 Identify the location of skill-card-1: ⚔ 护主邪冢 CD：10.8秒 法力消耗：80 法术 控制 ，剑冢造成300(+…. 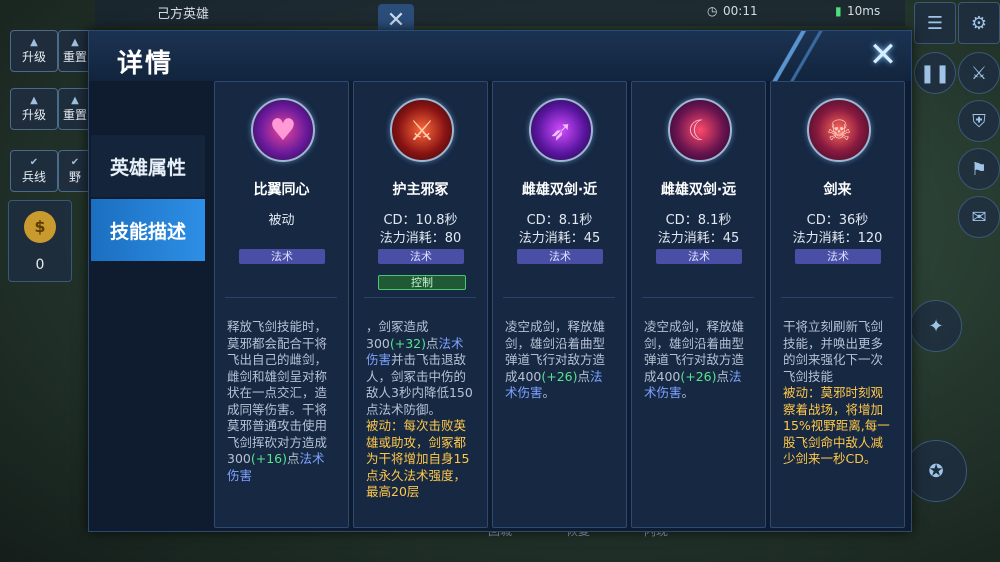
(420, 304).